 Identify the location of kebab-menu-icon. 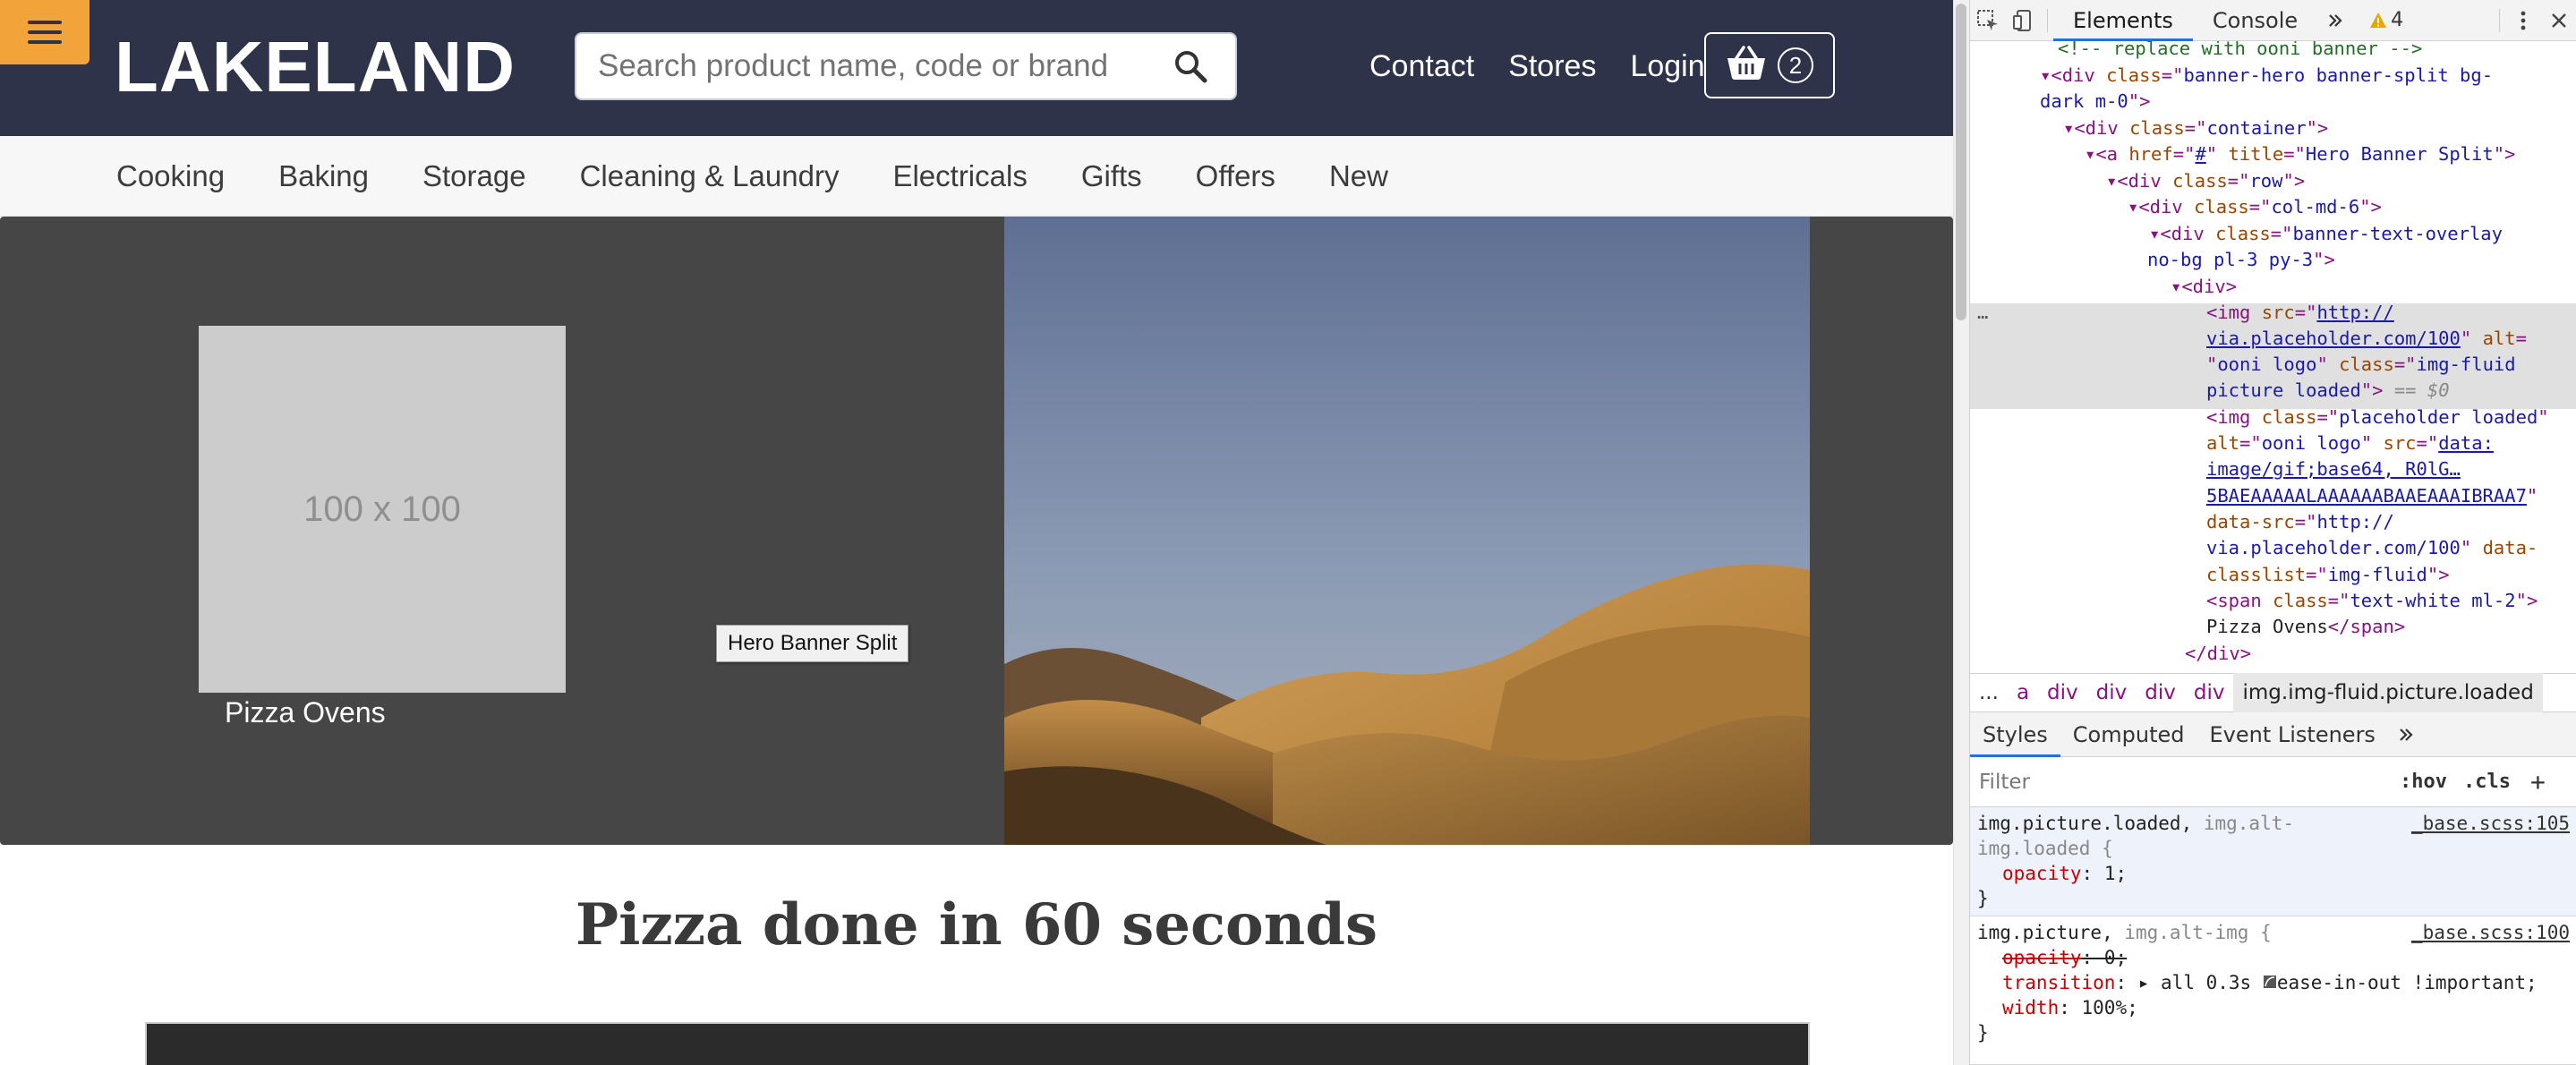
(2523, 20).